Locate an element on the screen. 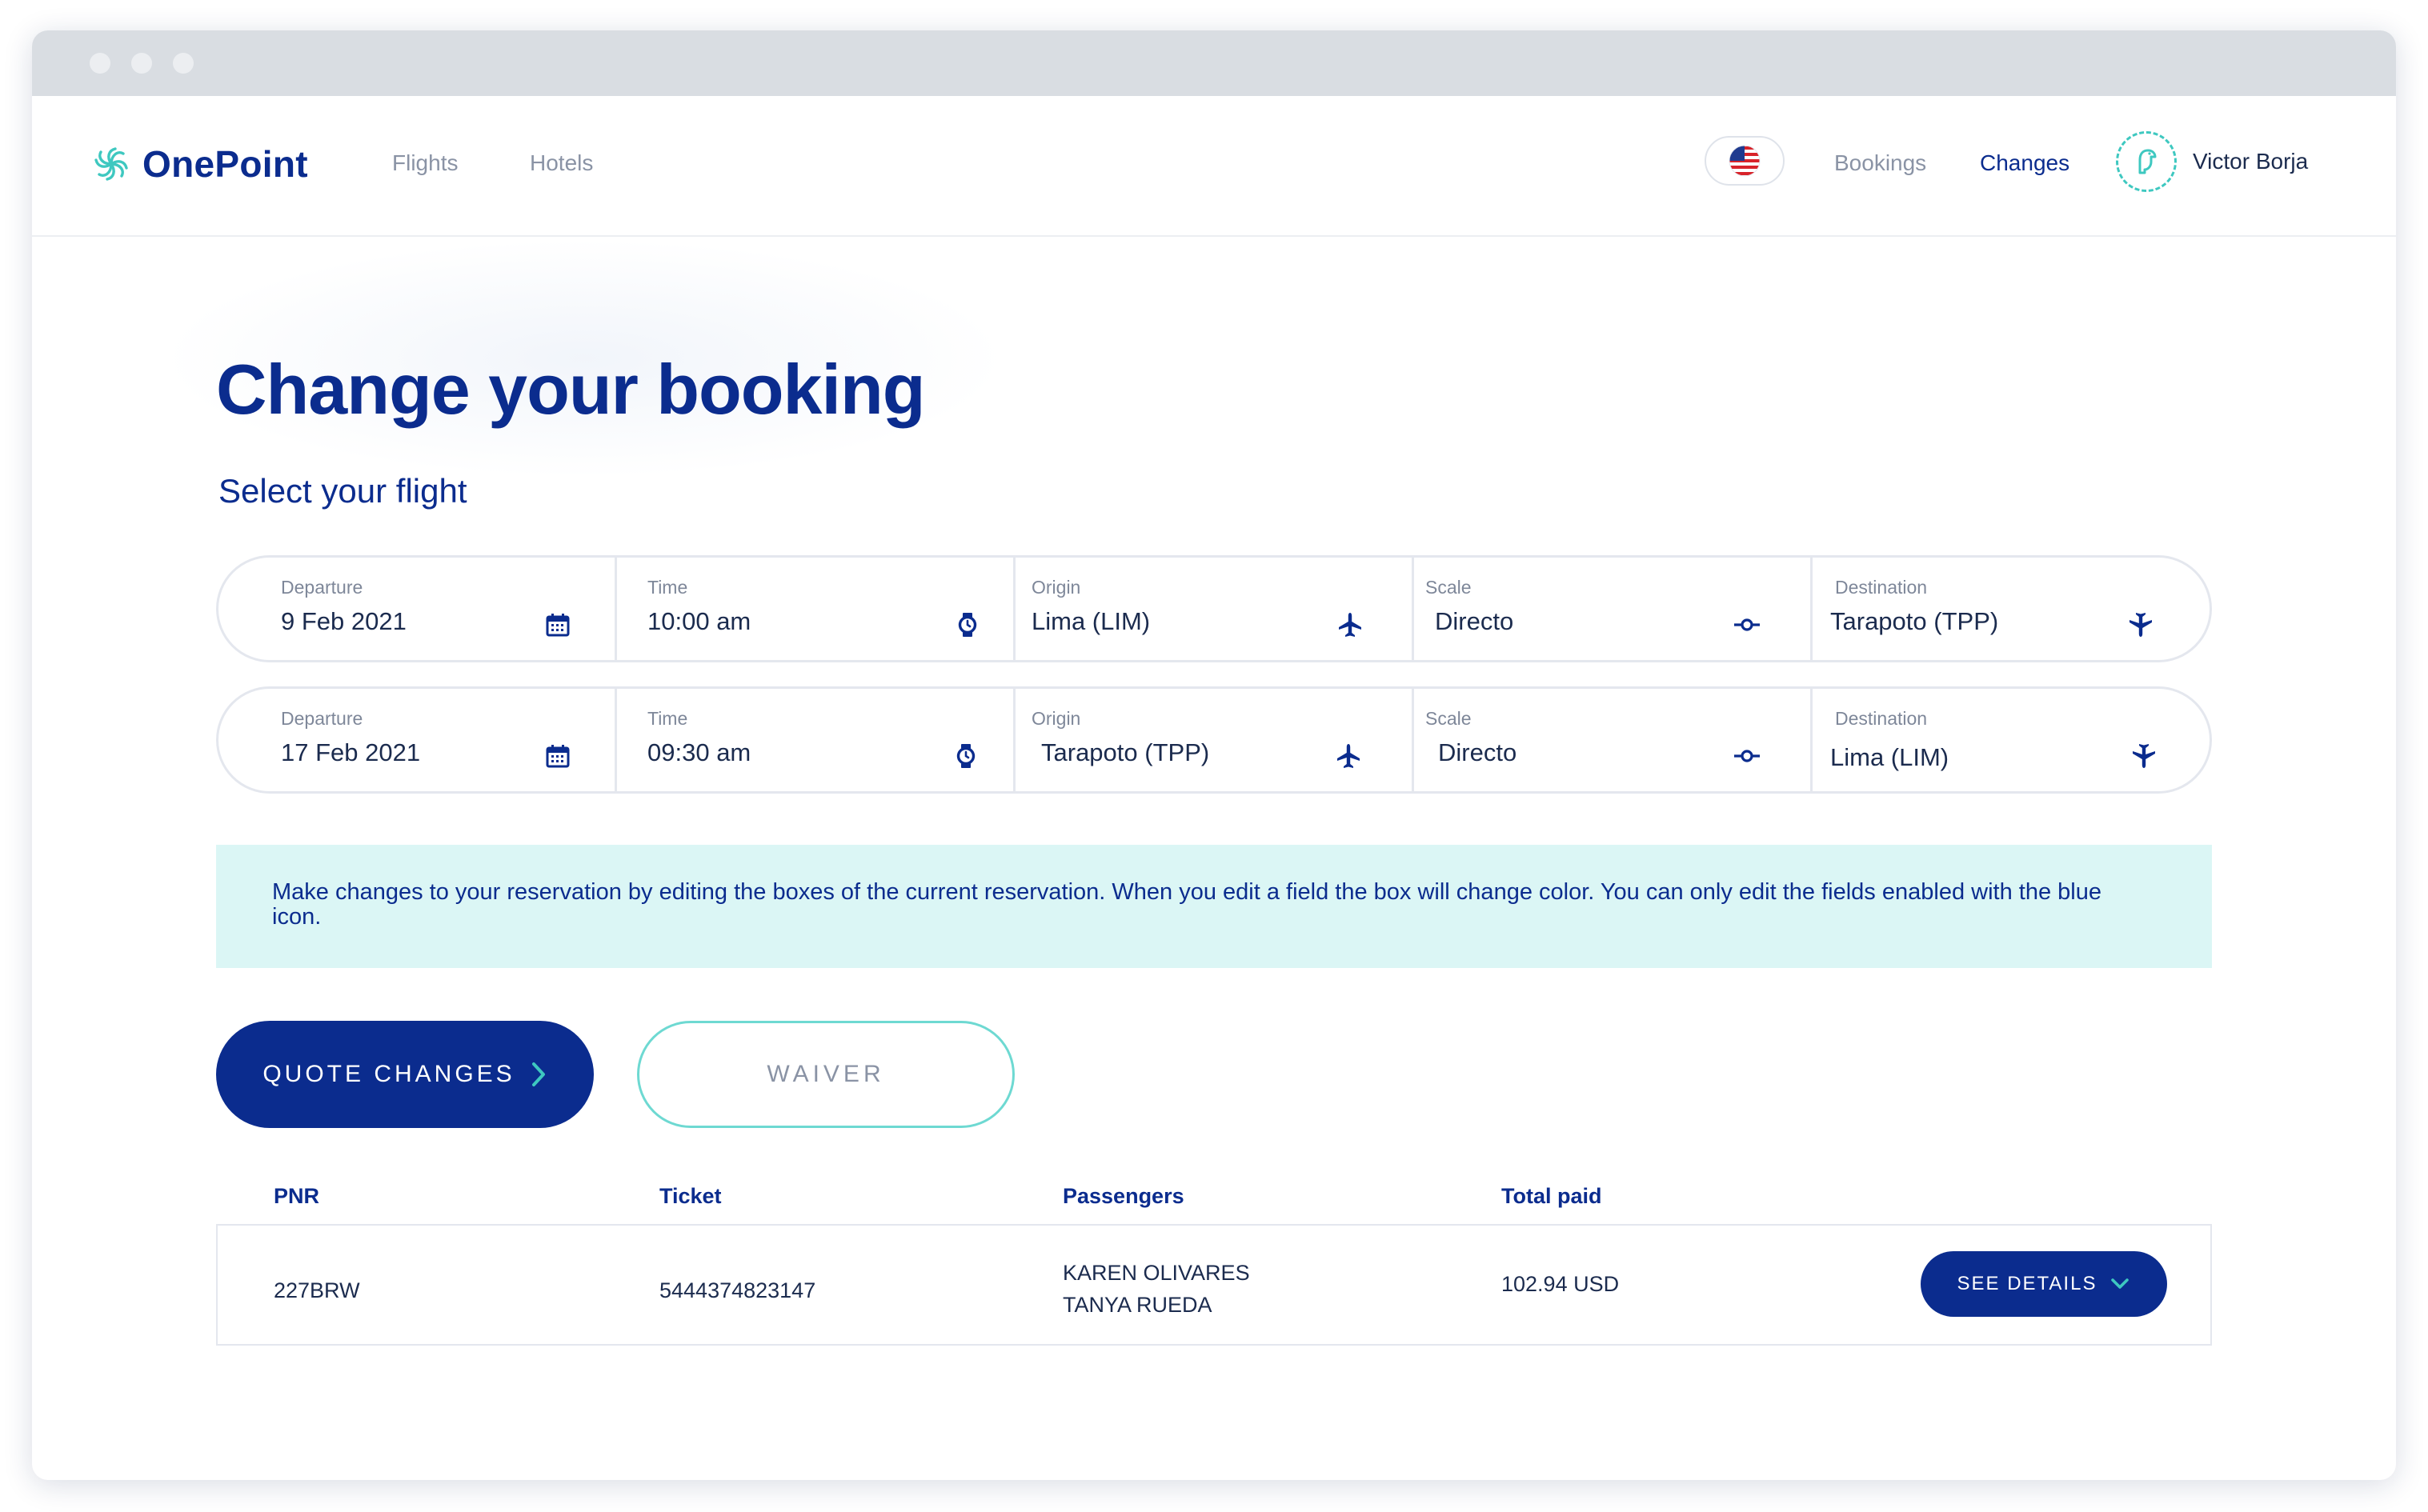 Image resolution: width=2428 pixels, height=1512 pixels. origin-field: Origin Tarapoto (TPP) is located at coordinates (1215, 740).